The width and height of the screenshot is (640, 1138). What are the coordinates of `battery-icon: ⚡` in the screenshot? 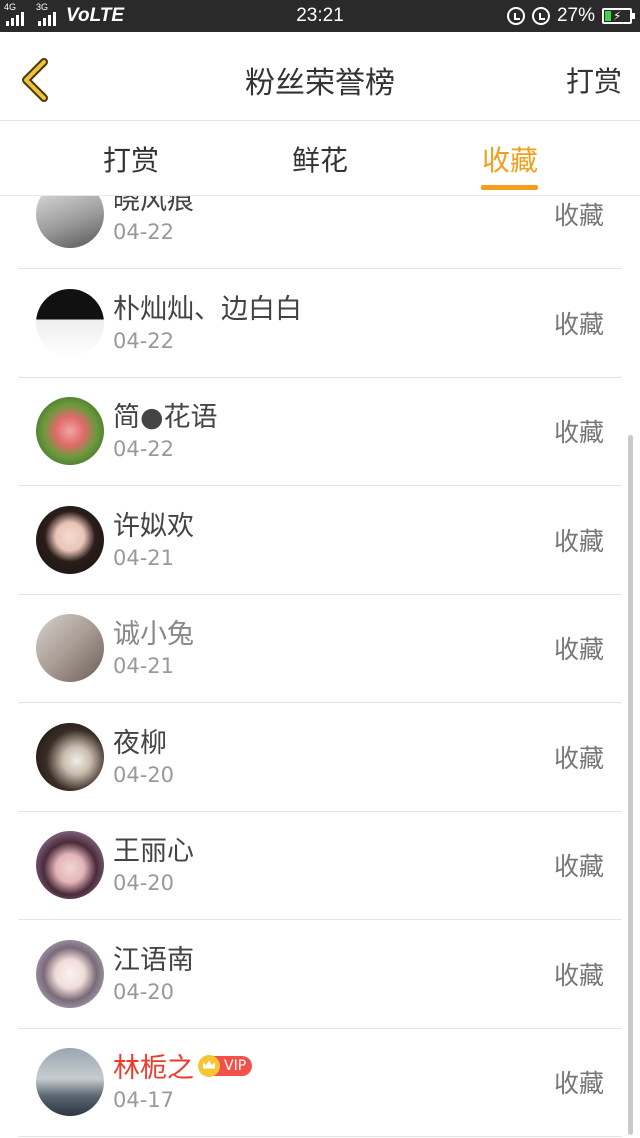 It's located at (618, 16).